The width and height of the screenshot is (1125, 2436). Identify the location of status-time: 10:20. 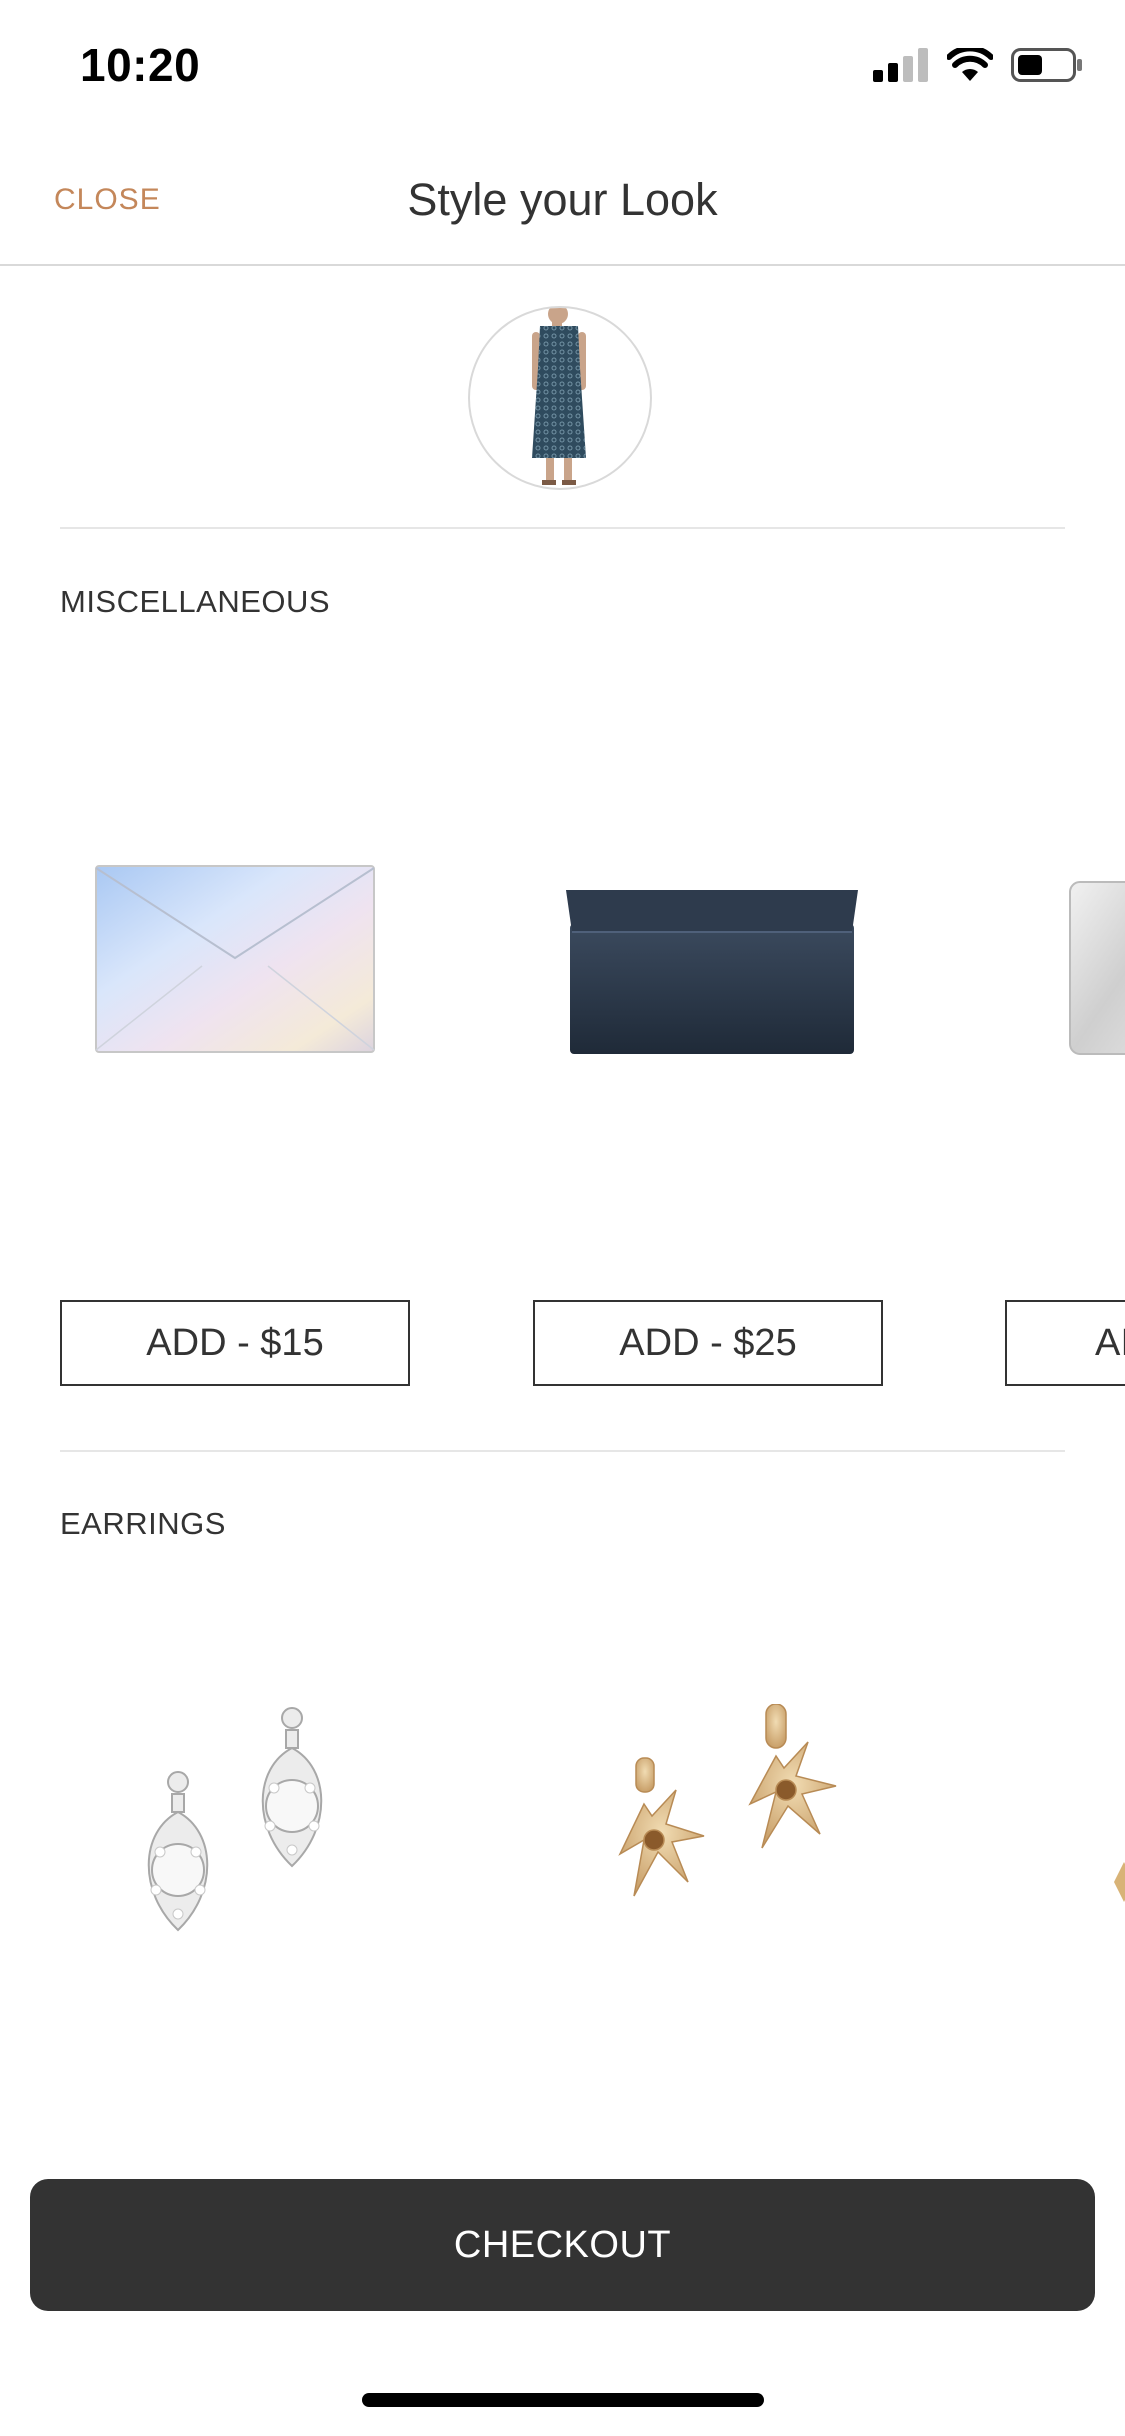
(140, 65).